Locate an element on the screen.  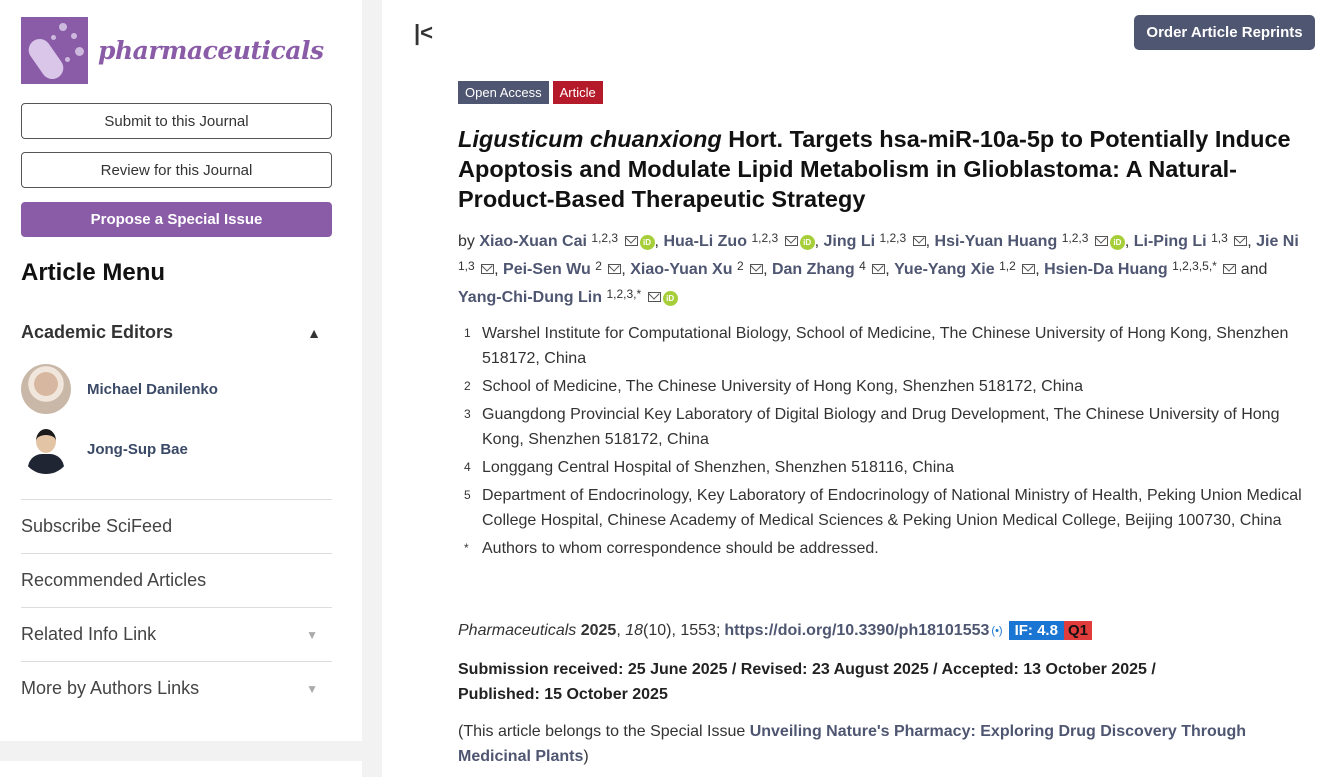
editor-item: Michael Danilenko is located at coordinates (119, 389).